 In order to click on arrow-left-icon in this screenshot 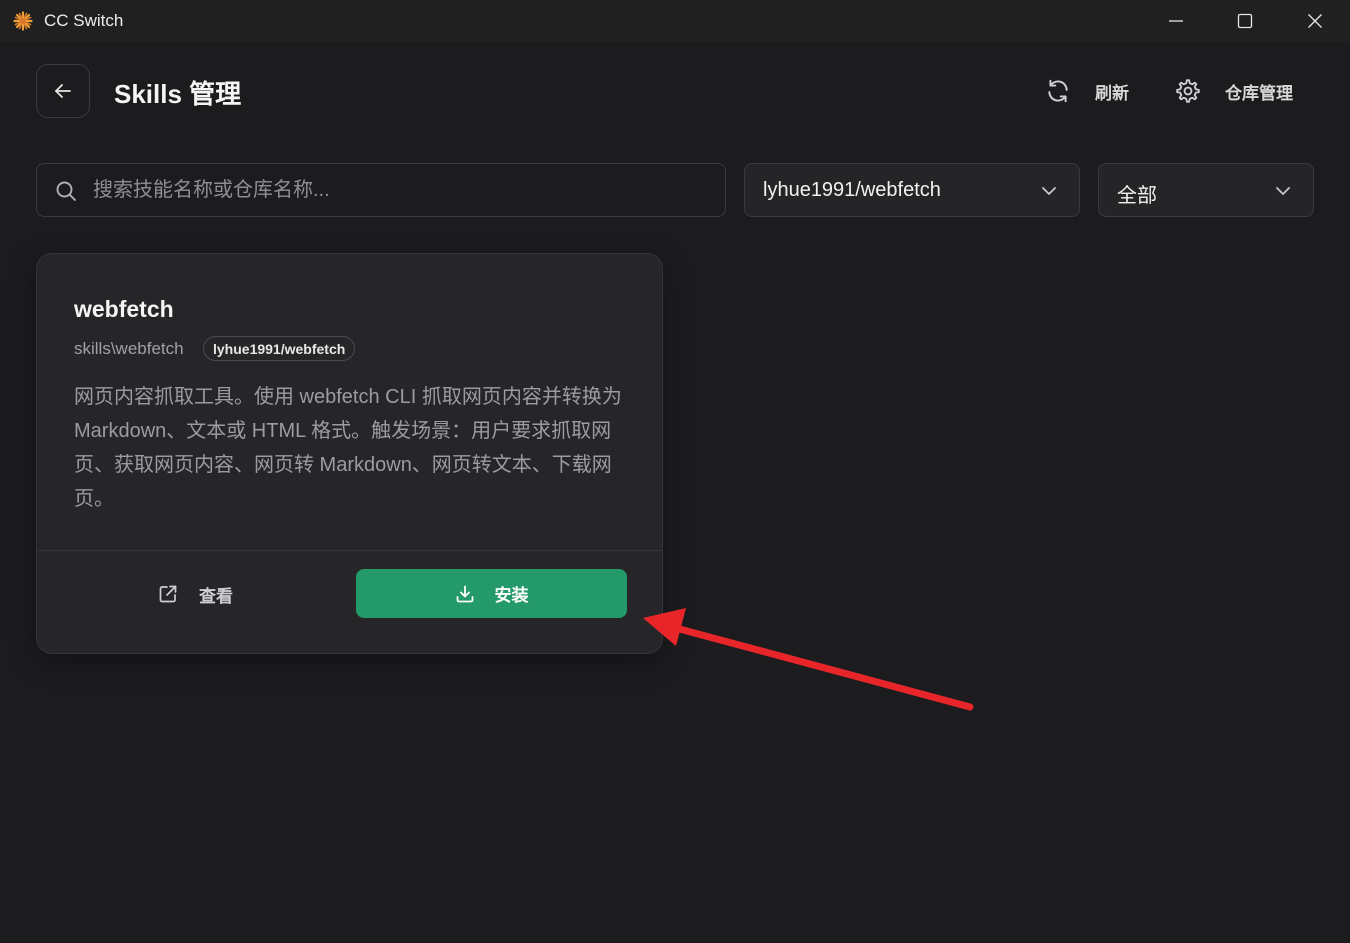, I will do `click(63, 91)`.